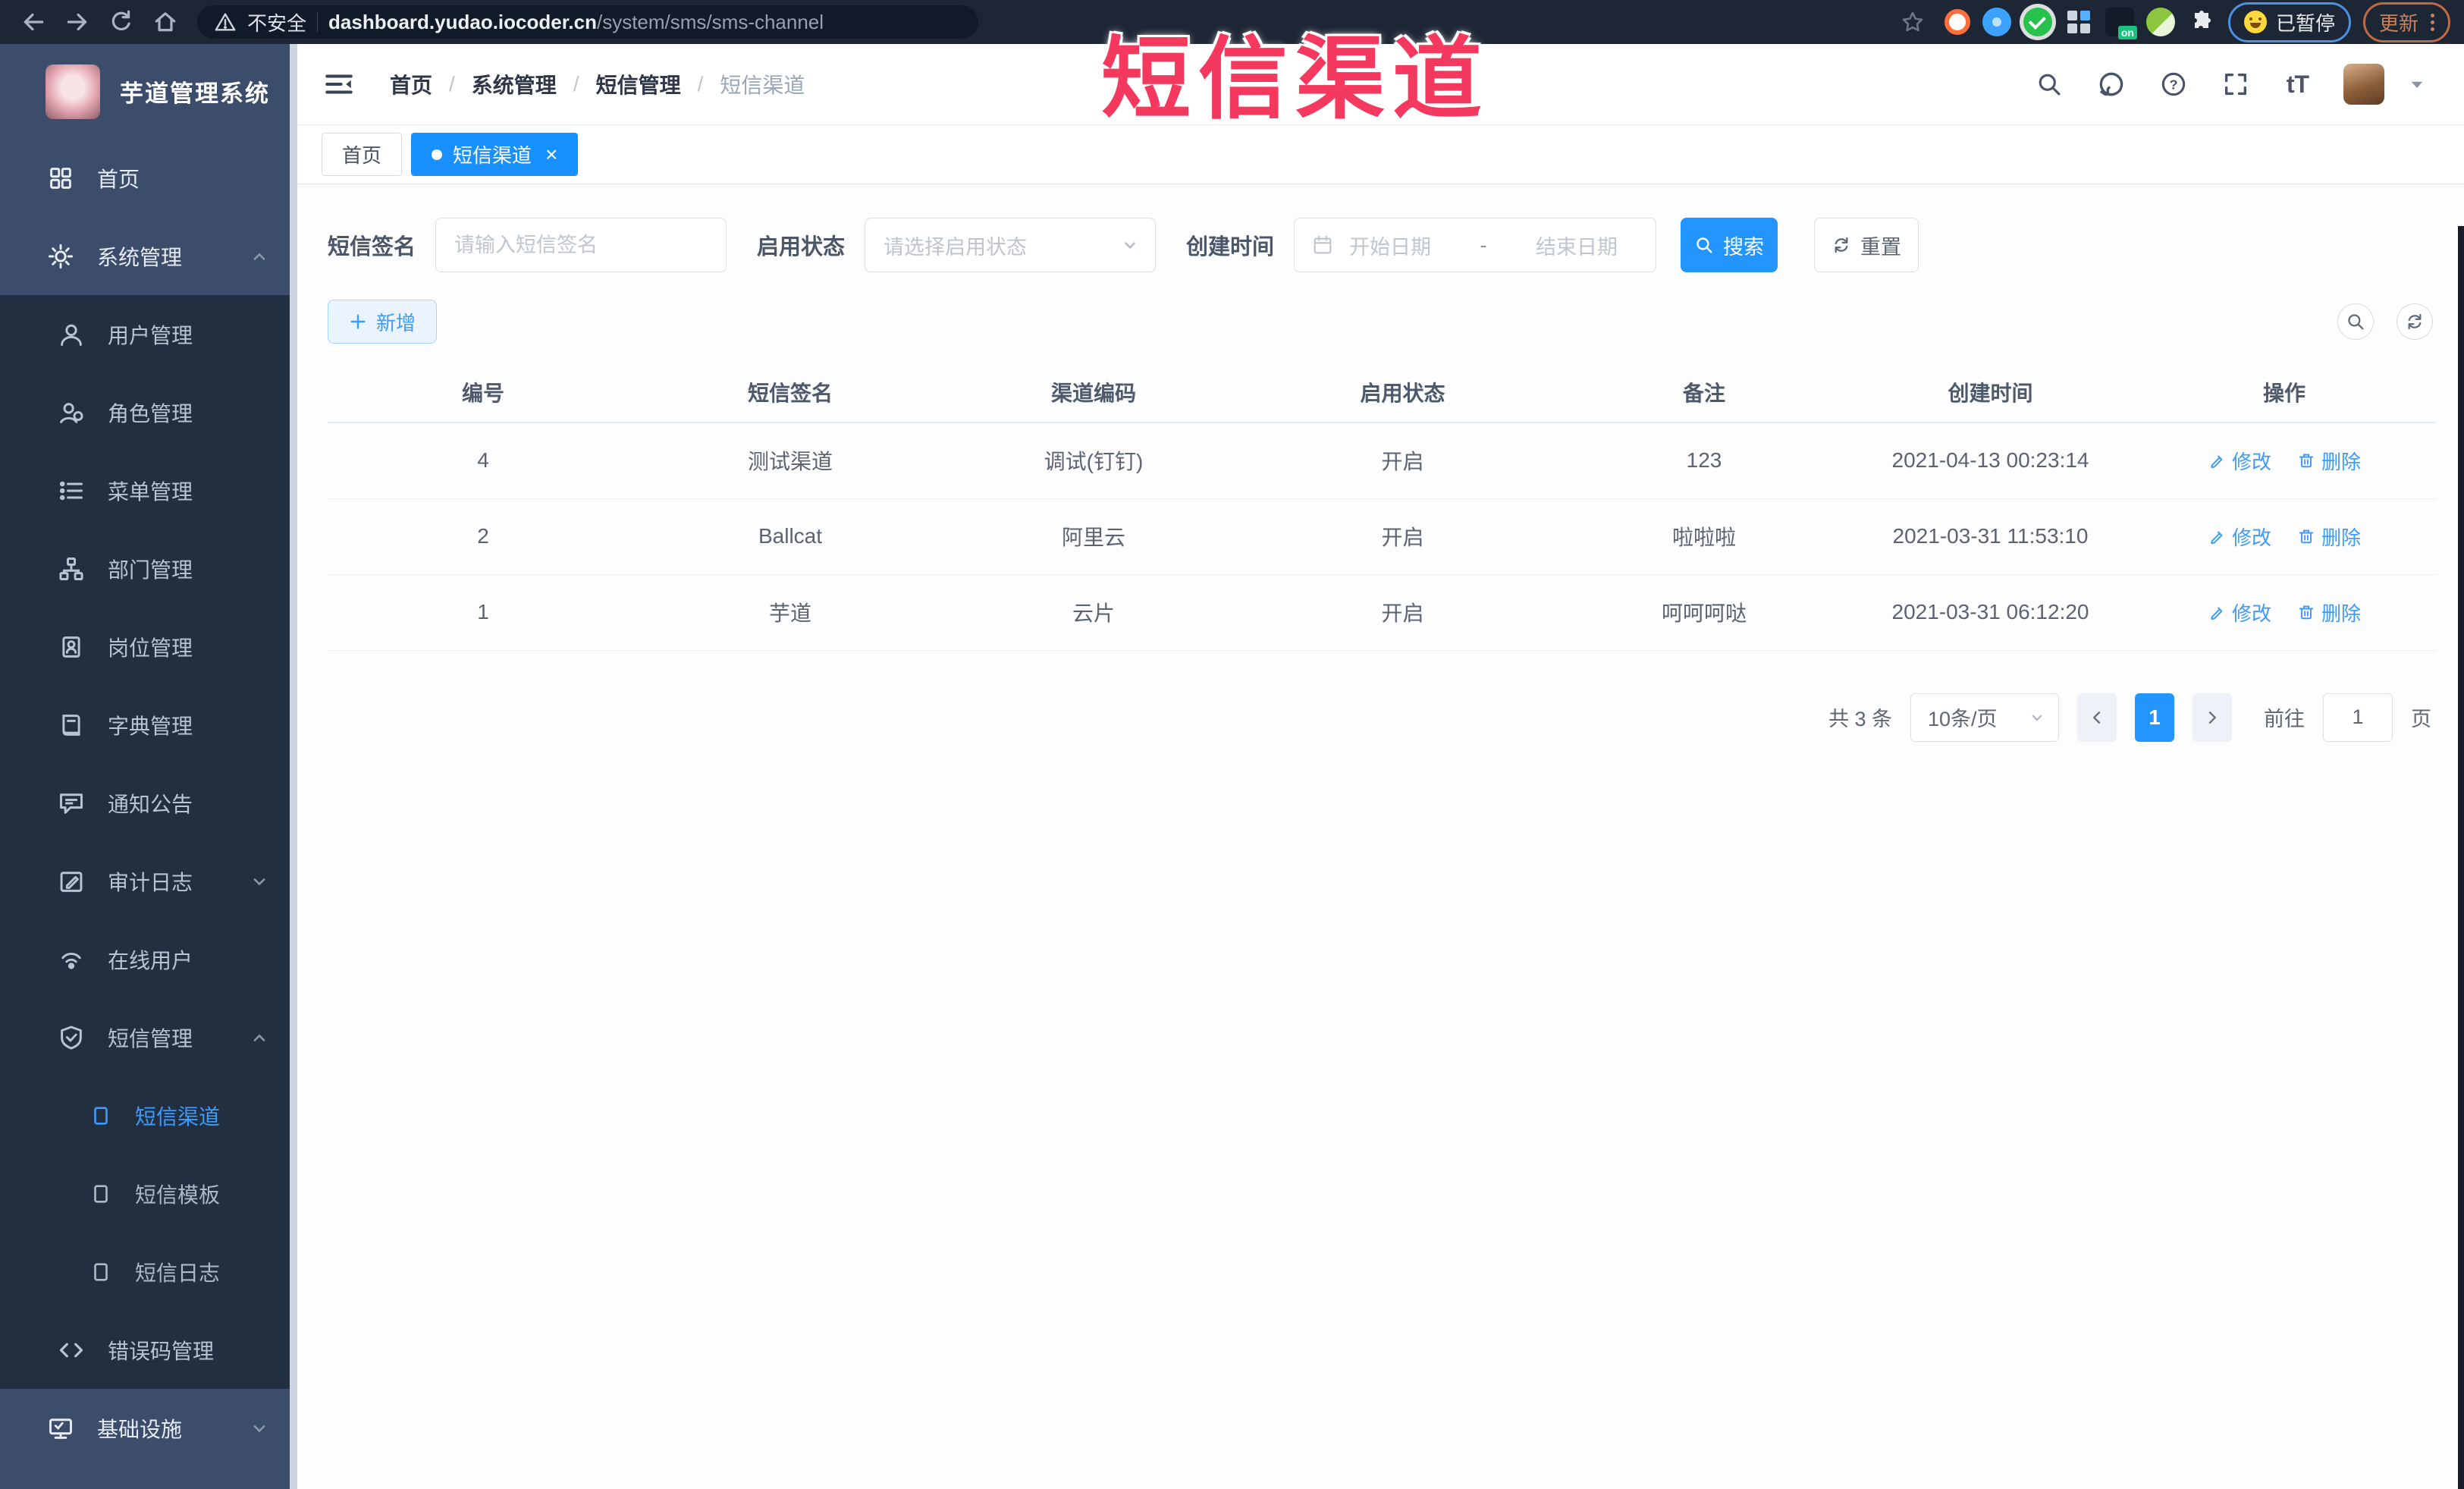  Describe the element at coordinates (2432, 22) in the screenshot. I see `browser-menu-icon` at that location.